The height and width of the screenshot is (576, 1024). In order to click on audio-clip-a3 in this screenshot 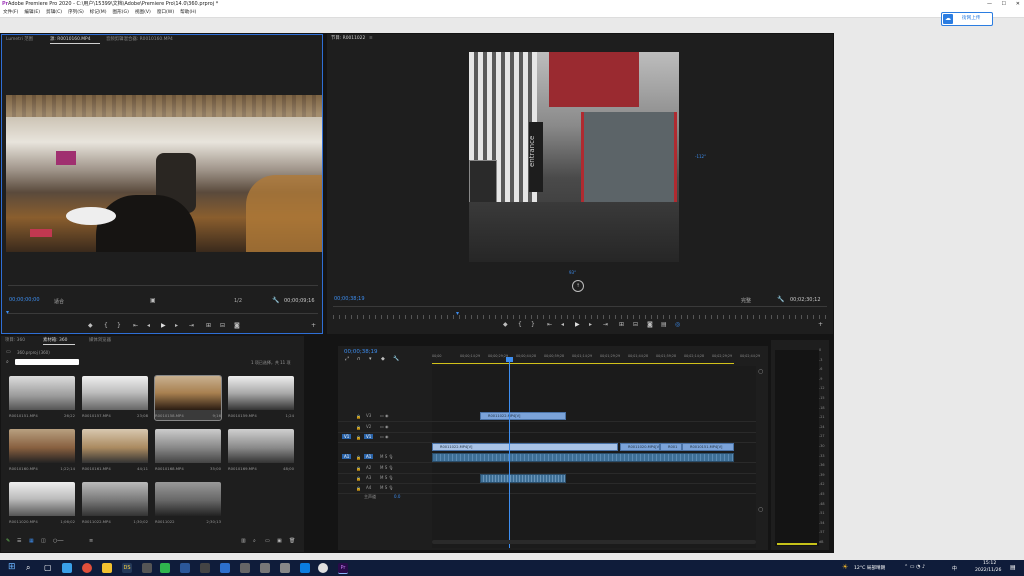, I will do `click(523, 478)`.